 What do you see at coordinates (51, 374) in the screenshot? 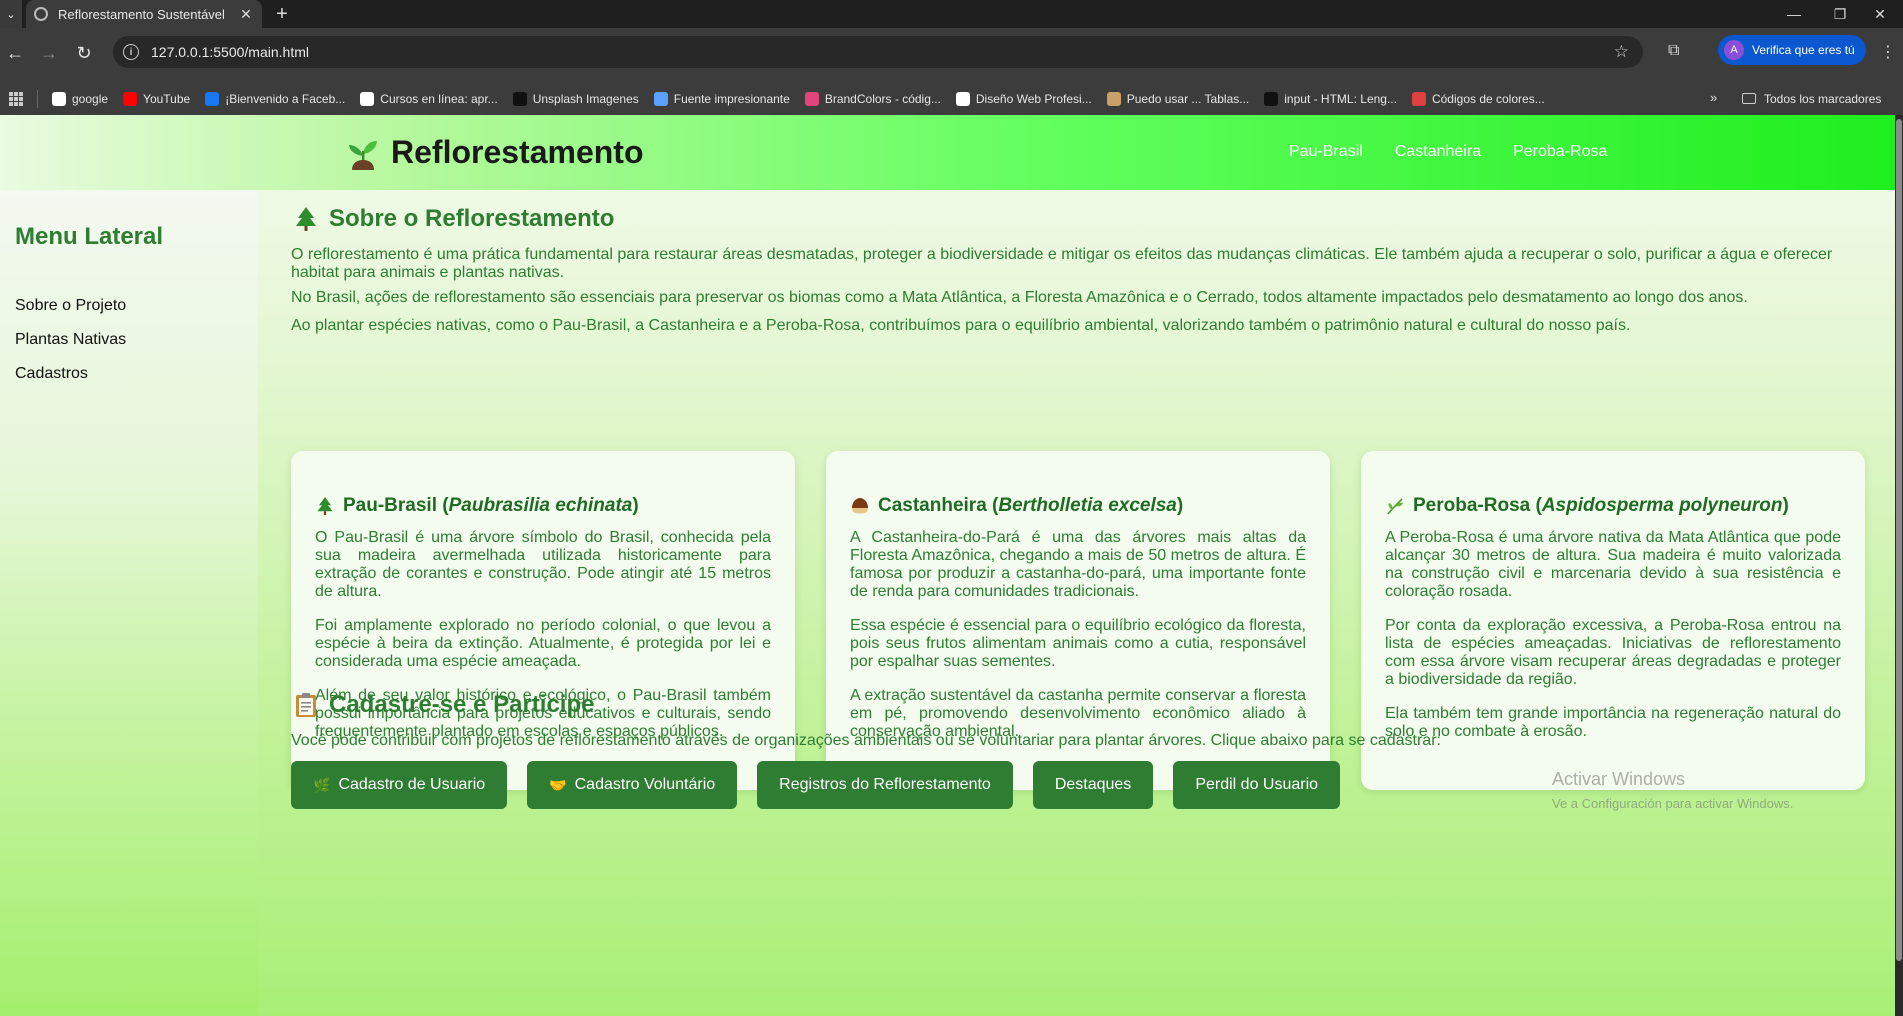
I see `sidebar-item-cadastros: Cadastros` at bounding box center [51, 374].